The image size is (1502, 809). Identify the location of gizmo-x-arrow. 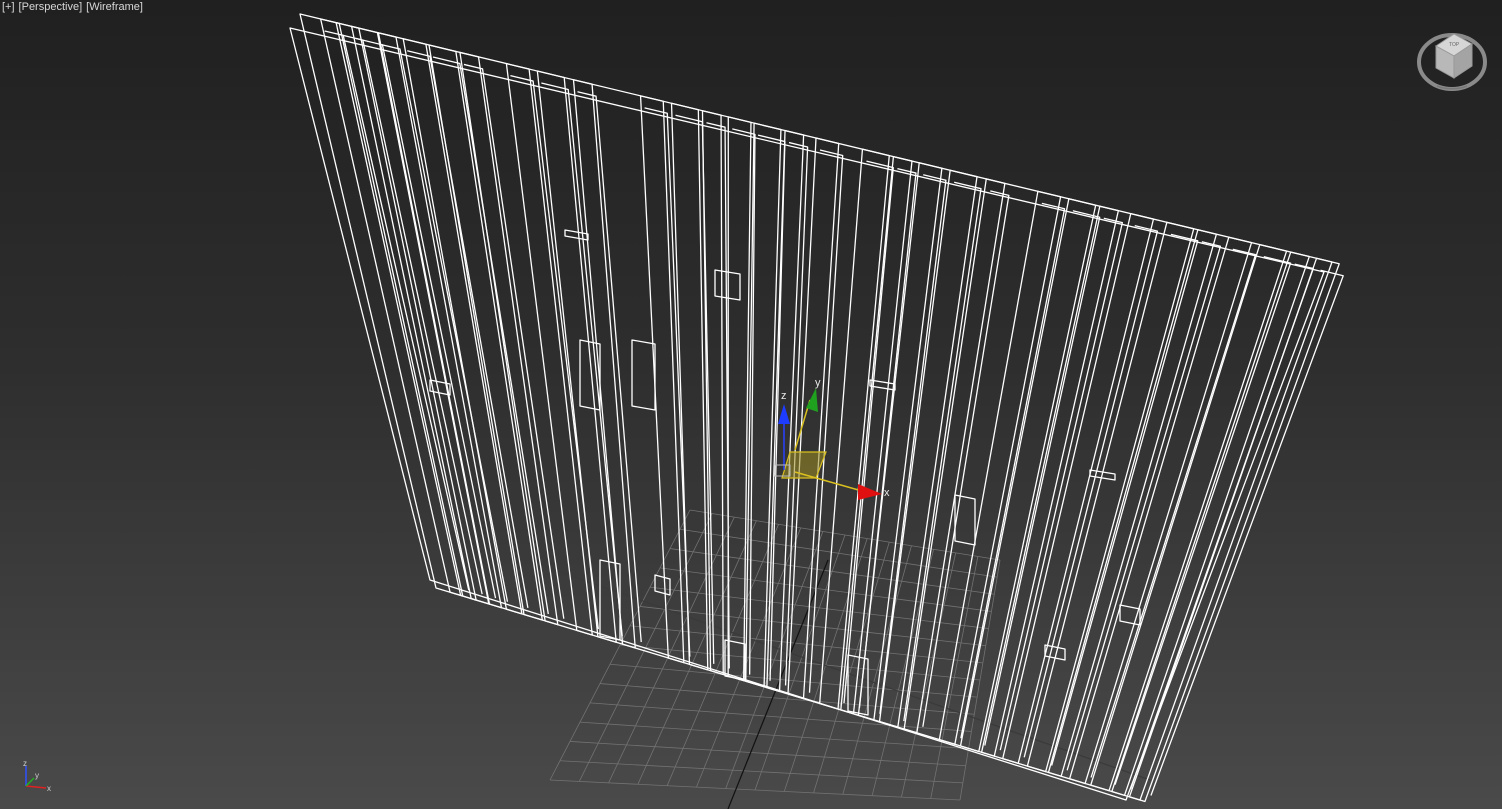
(870, 492).